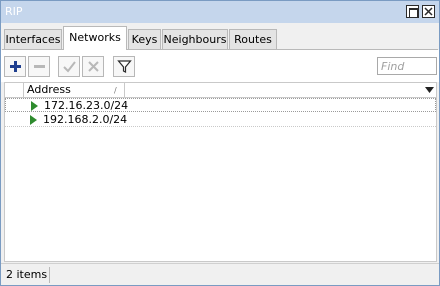 The image size is (440, 286). I want to click on toolbar, so click(220, 66).